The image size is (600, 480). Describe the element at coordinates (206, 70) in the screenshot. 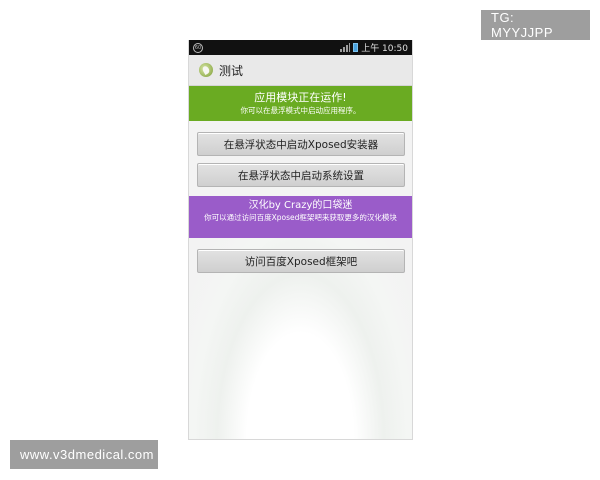

I see `app-leaf-icon` at that location.